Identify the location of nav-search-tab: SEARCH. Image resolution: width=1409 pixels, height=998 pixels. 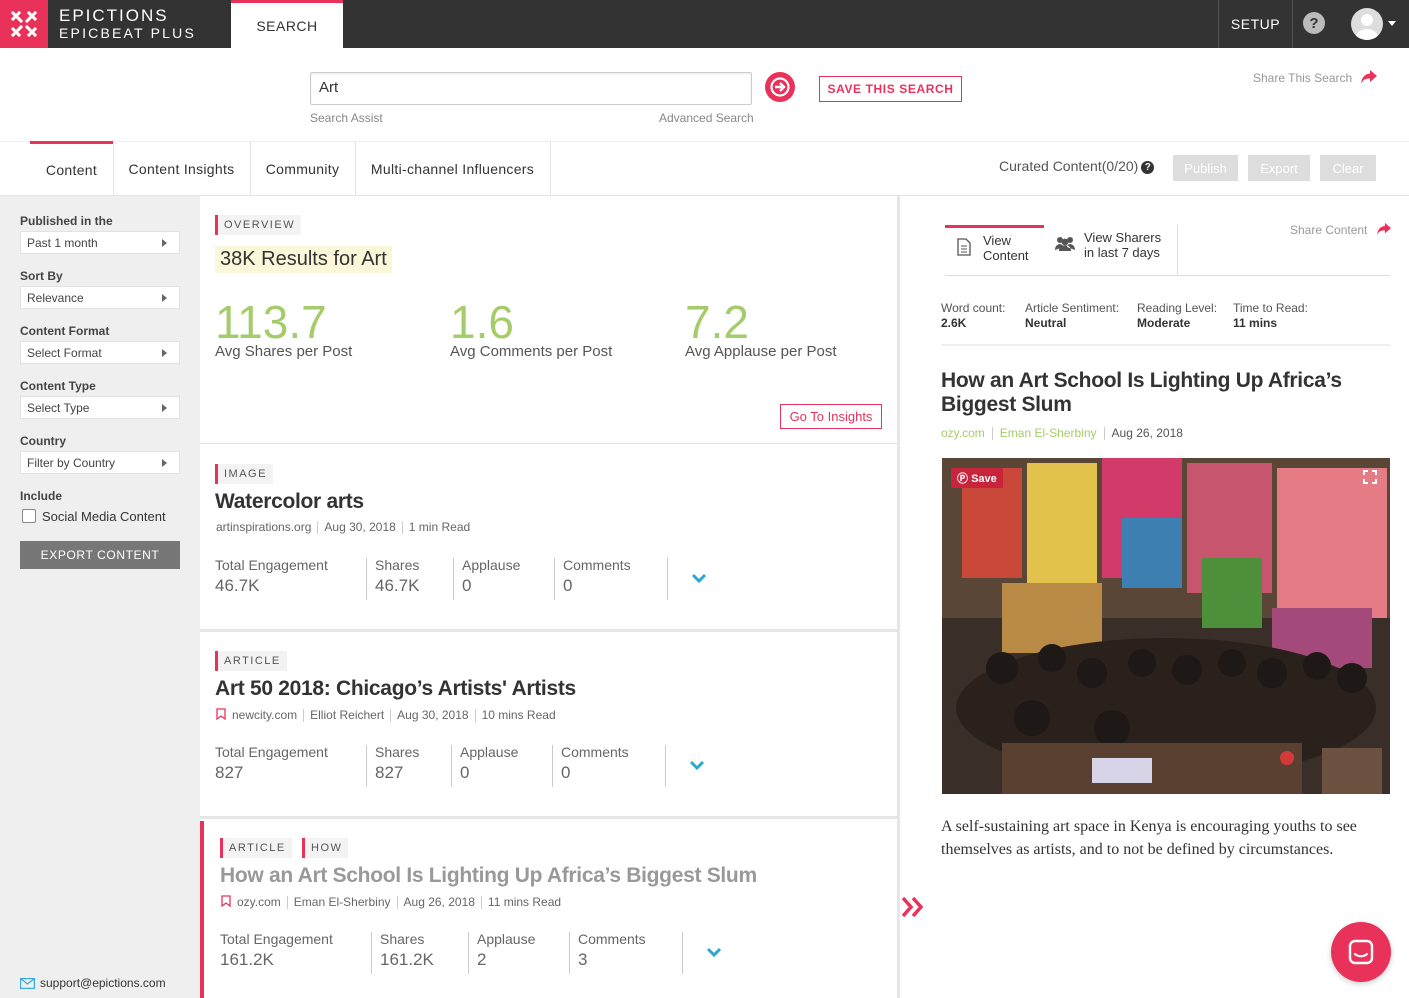
(287, 24).